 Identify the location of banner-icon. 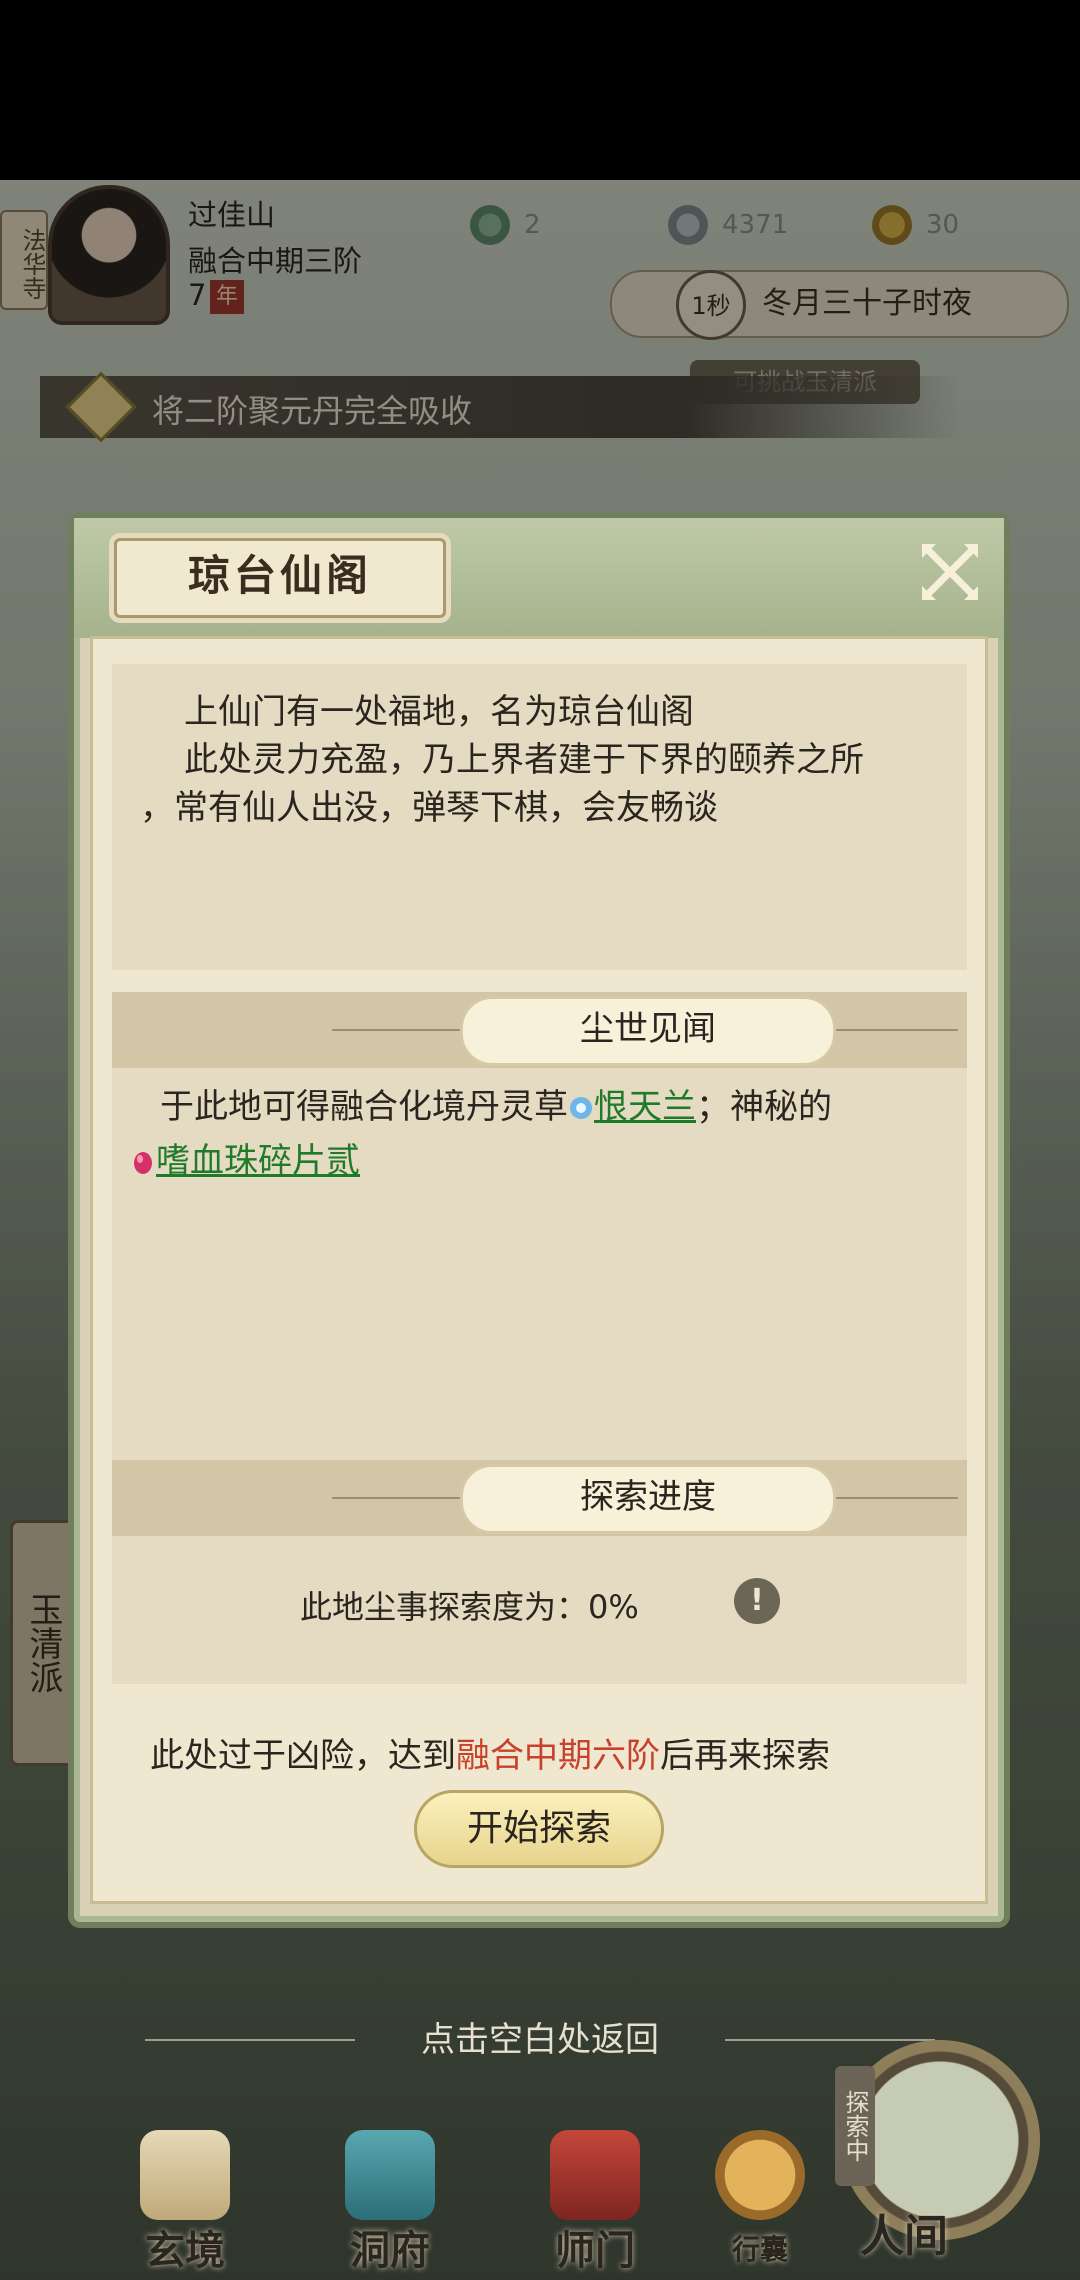
(595, 2175).